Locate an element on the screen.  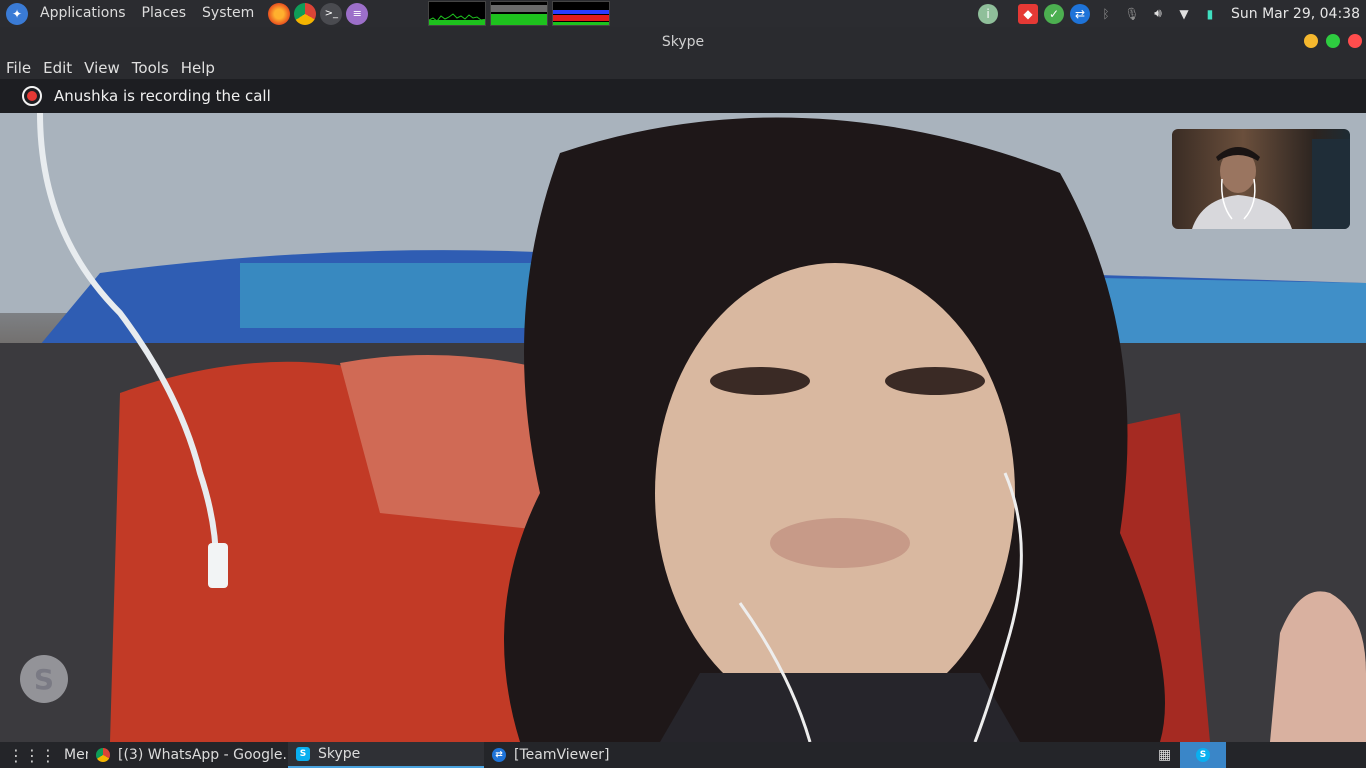
task-teamviewer: ⇄ [TeamViewer] is located at coordinates (584, 755).